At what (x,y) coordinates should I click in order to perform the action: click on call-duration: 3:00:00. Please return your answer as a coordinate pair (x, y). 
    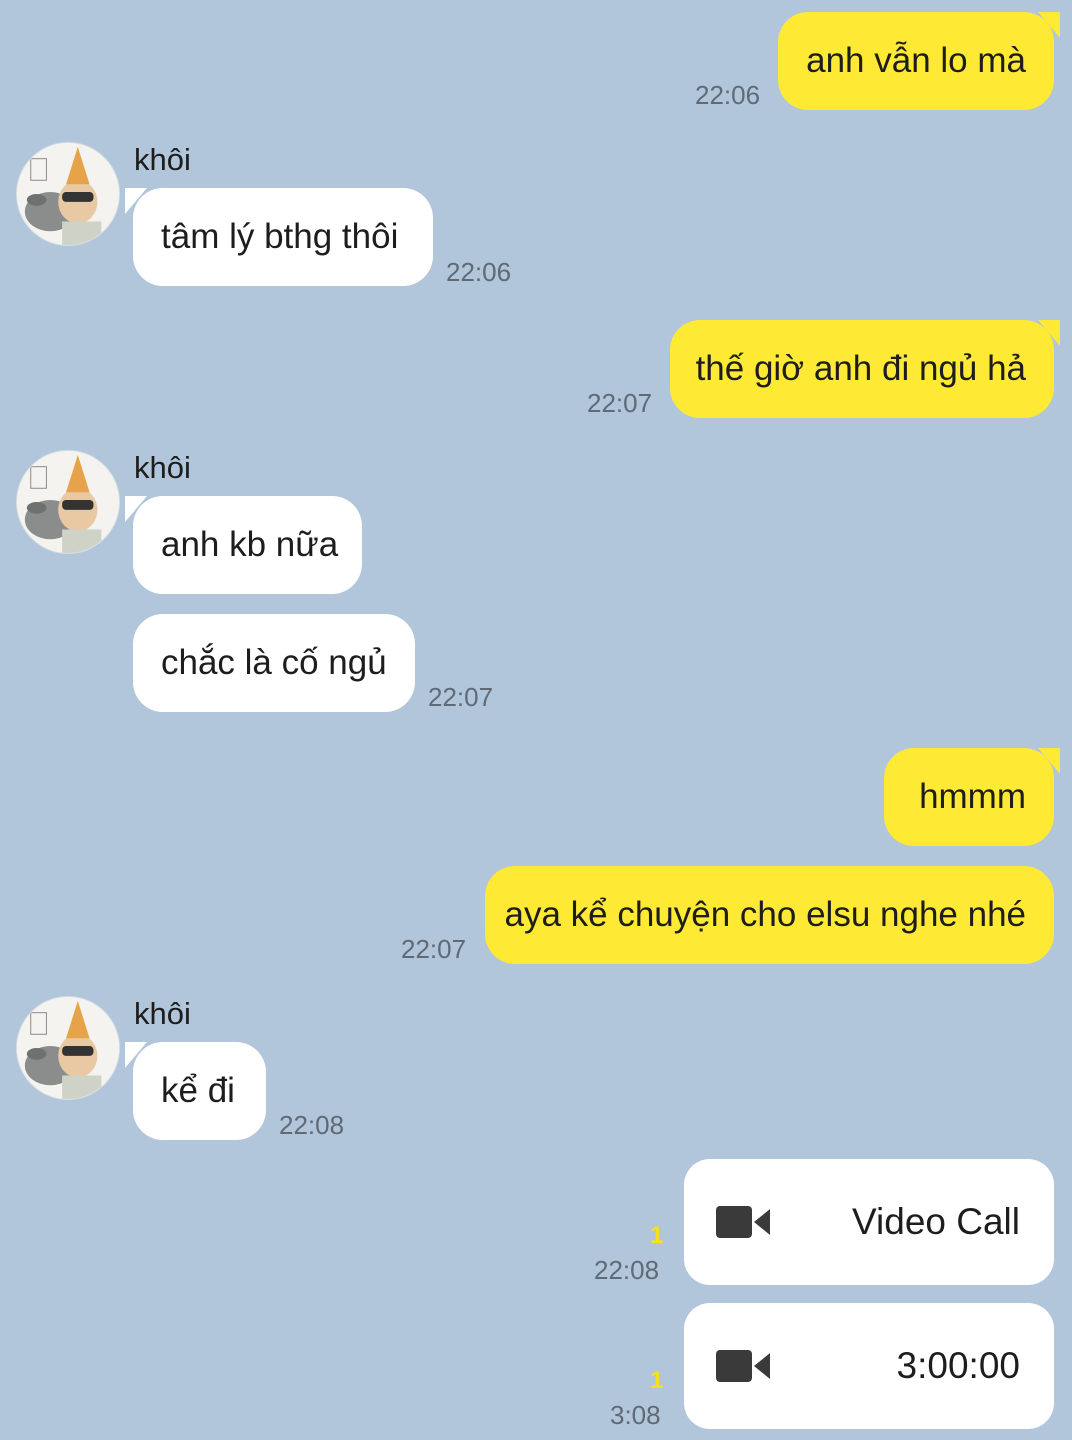
    Looking at the image, I should click on (958, 1365).